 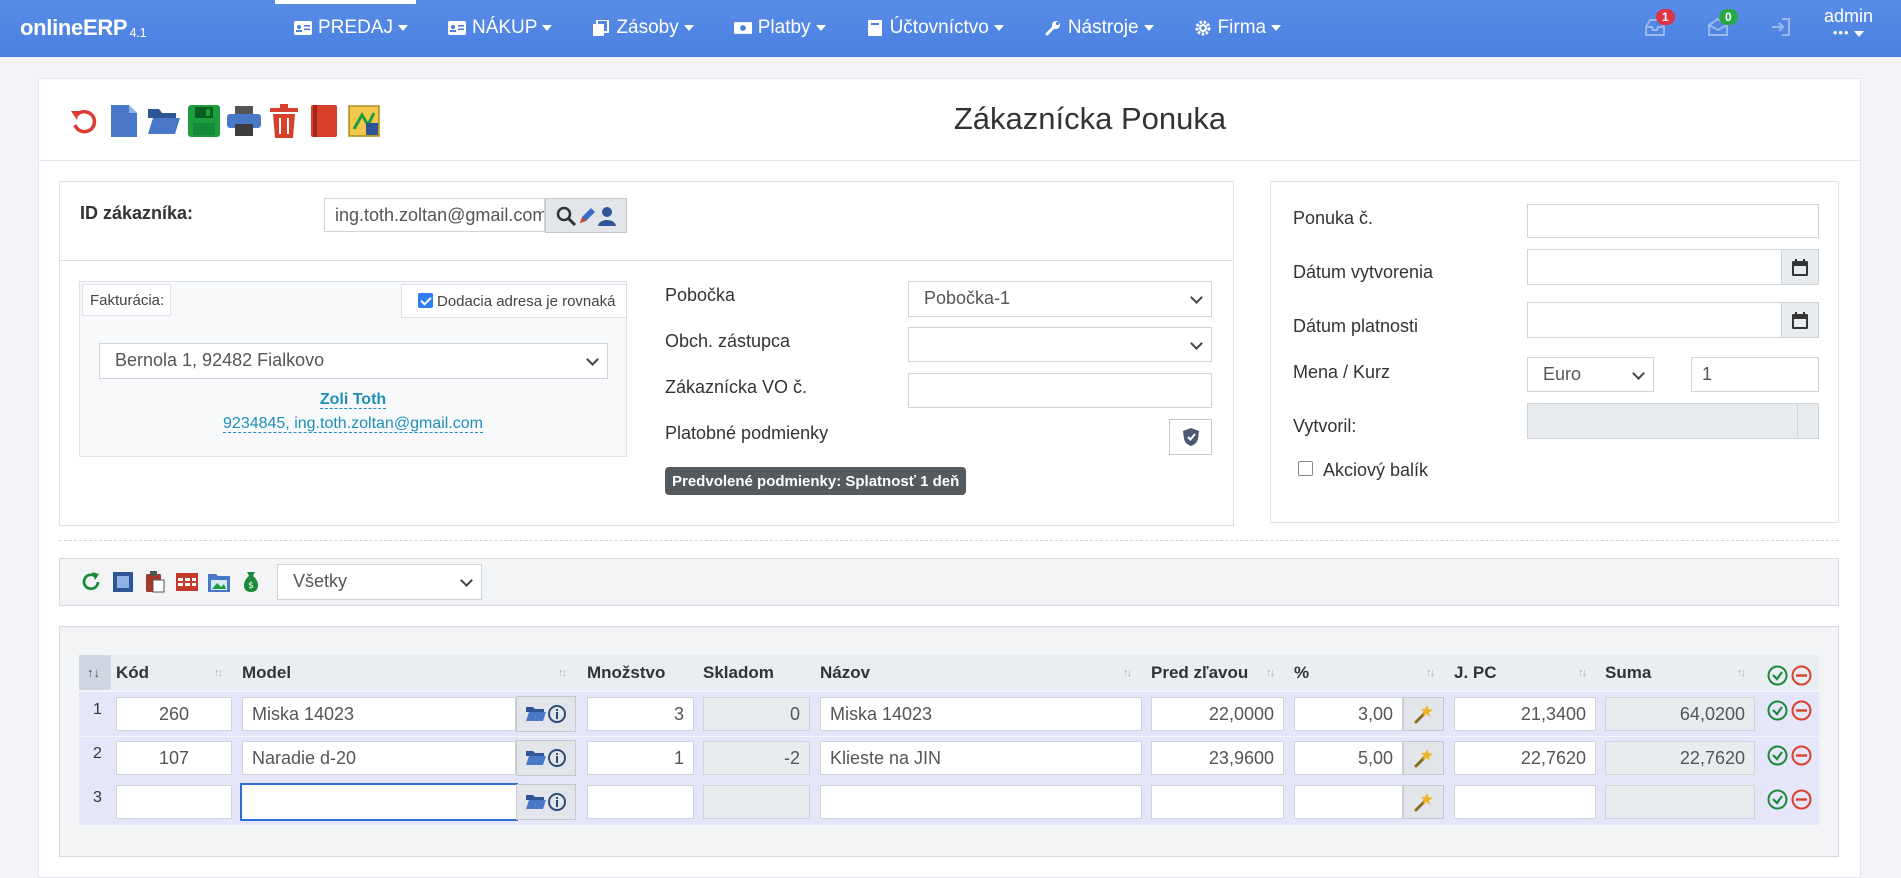 I want to click on nav-item-nakup: NÁKUP, so click(x=500, y=28).